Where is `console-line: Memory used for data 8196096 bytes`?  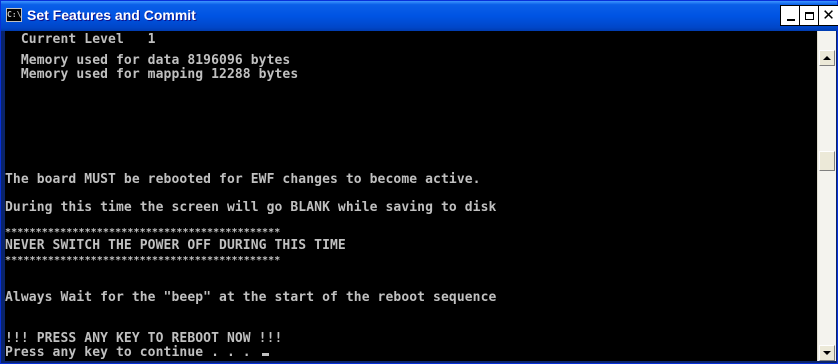
console-line: Memory used for data 8196096 bytes is located at coordinates (148, 60).